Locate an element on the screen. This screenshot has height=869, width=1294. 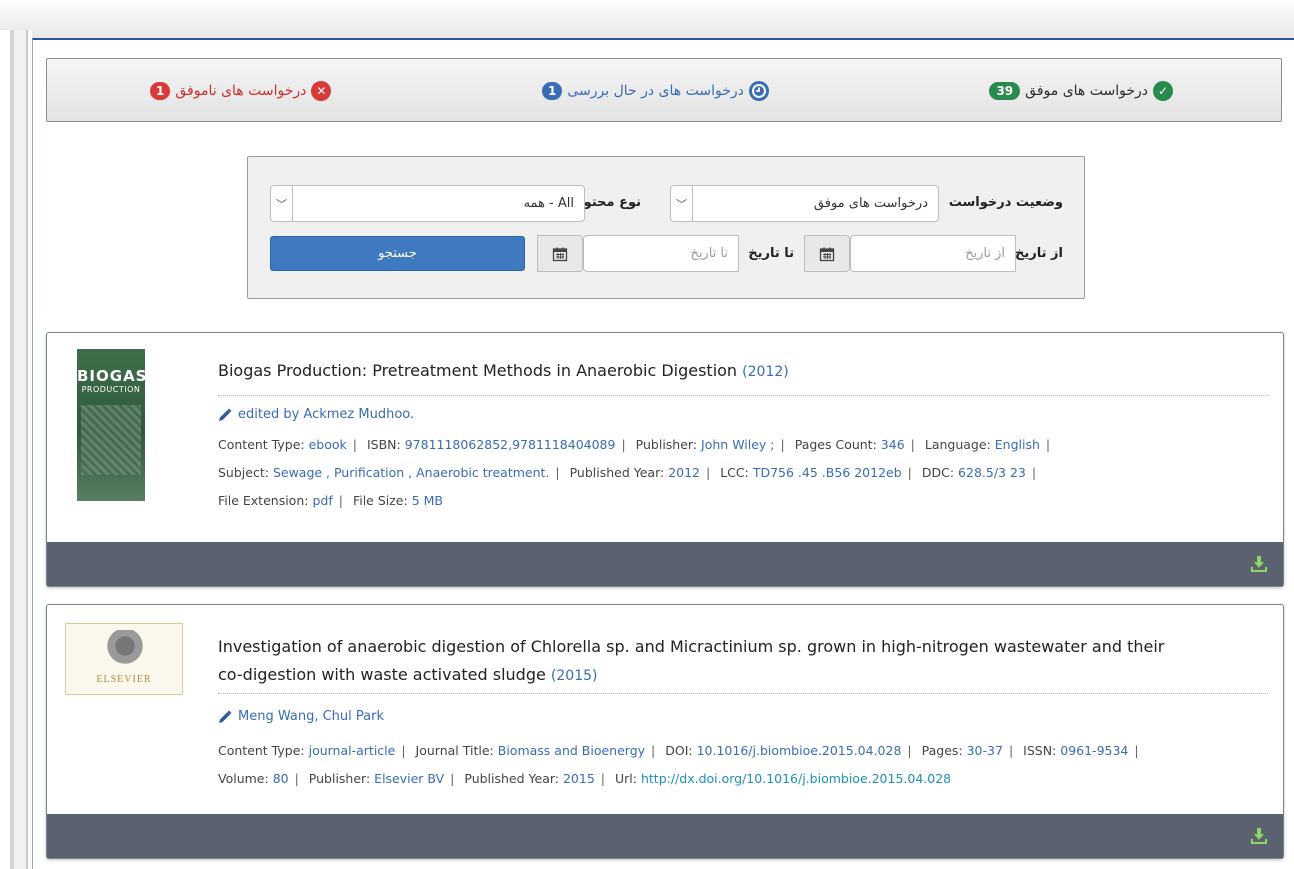
cover-title: BIOGAS is located at coordinates (112, 376).